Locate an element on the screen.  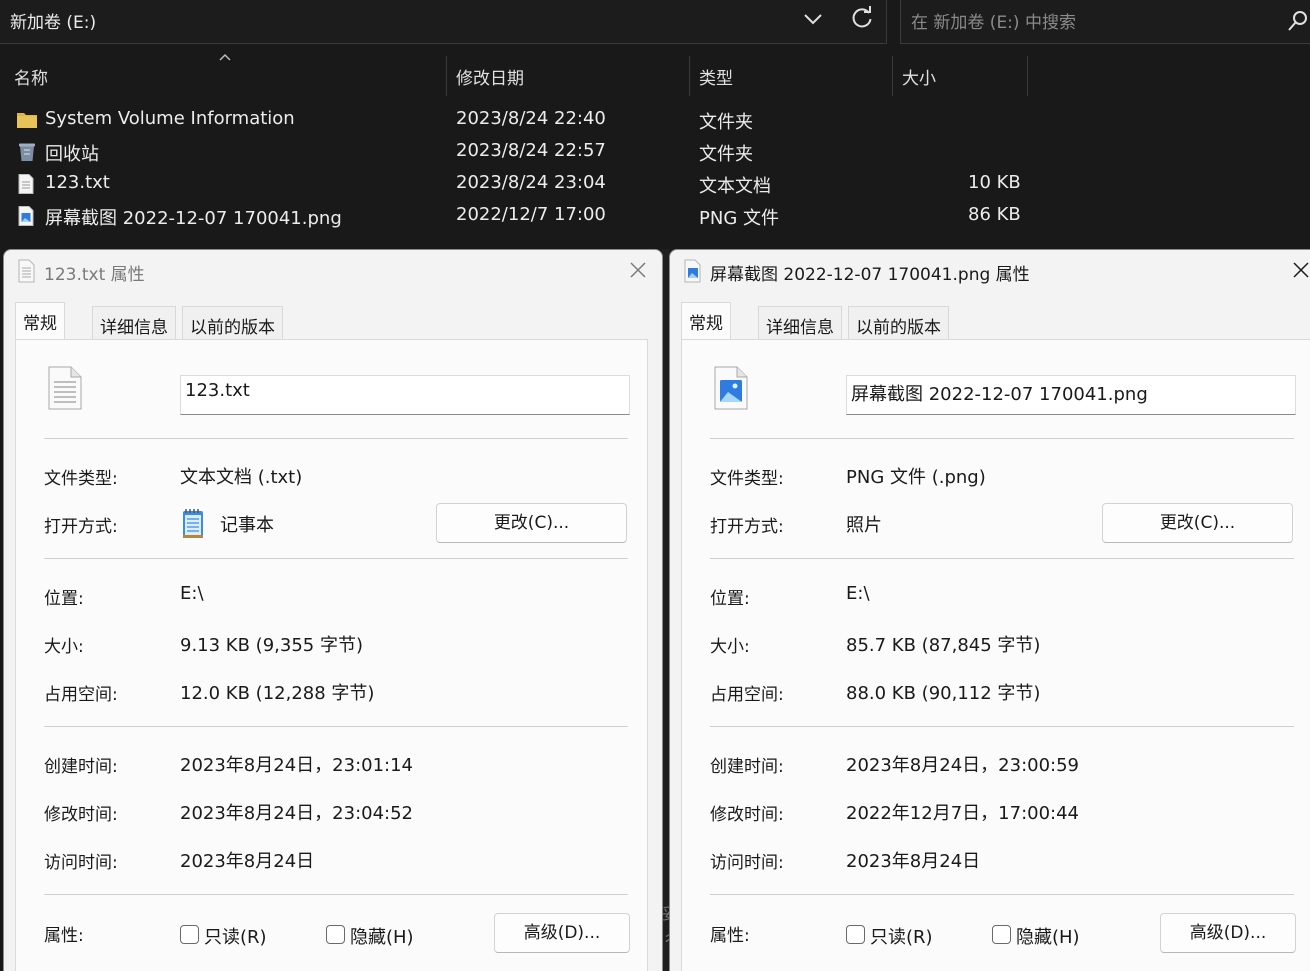
file-modified: 2023/8/24 22:57 is located at coordinates (531, 150).